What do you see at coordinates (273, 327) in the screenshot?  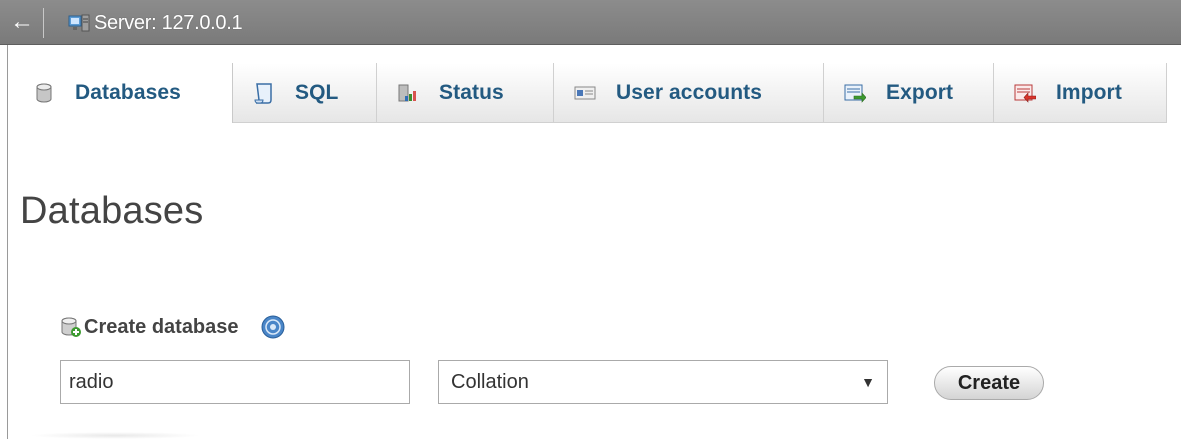 I see `help-icon` at bounding box center [273, 327].